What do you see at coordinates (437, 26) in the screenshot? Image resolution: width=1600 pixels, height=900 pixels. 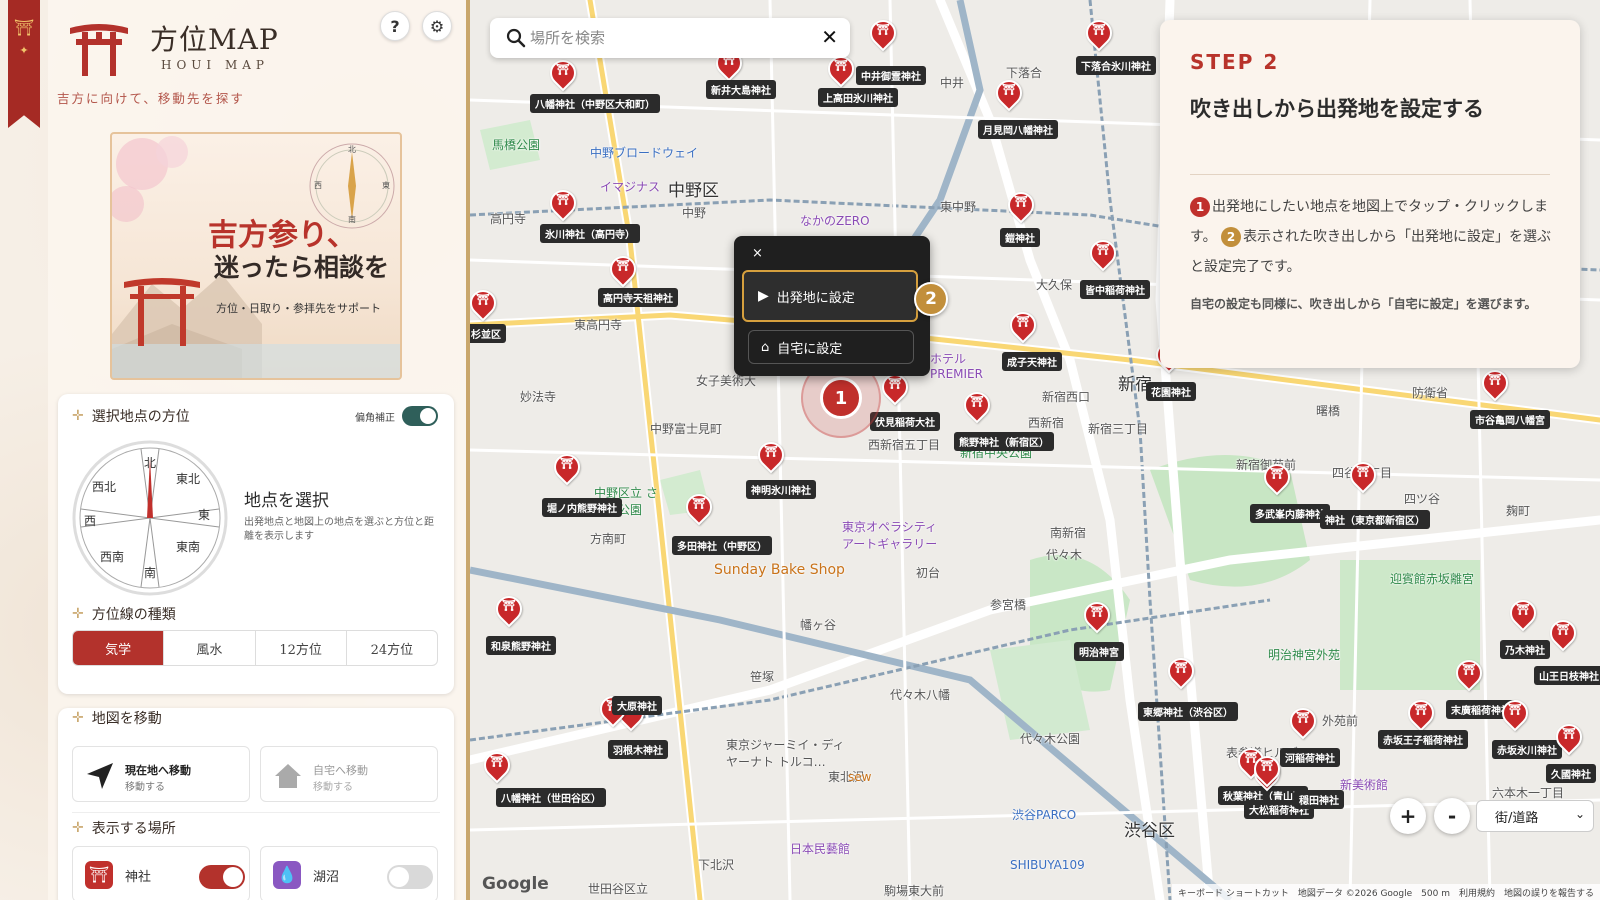 I see `settings-button: ⚙` at bounding box center [437, 26].